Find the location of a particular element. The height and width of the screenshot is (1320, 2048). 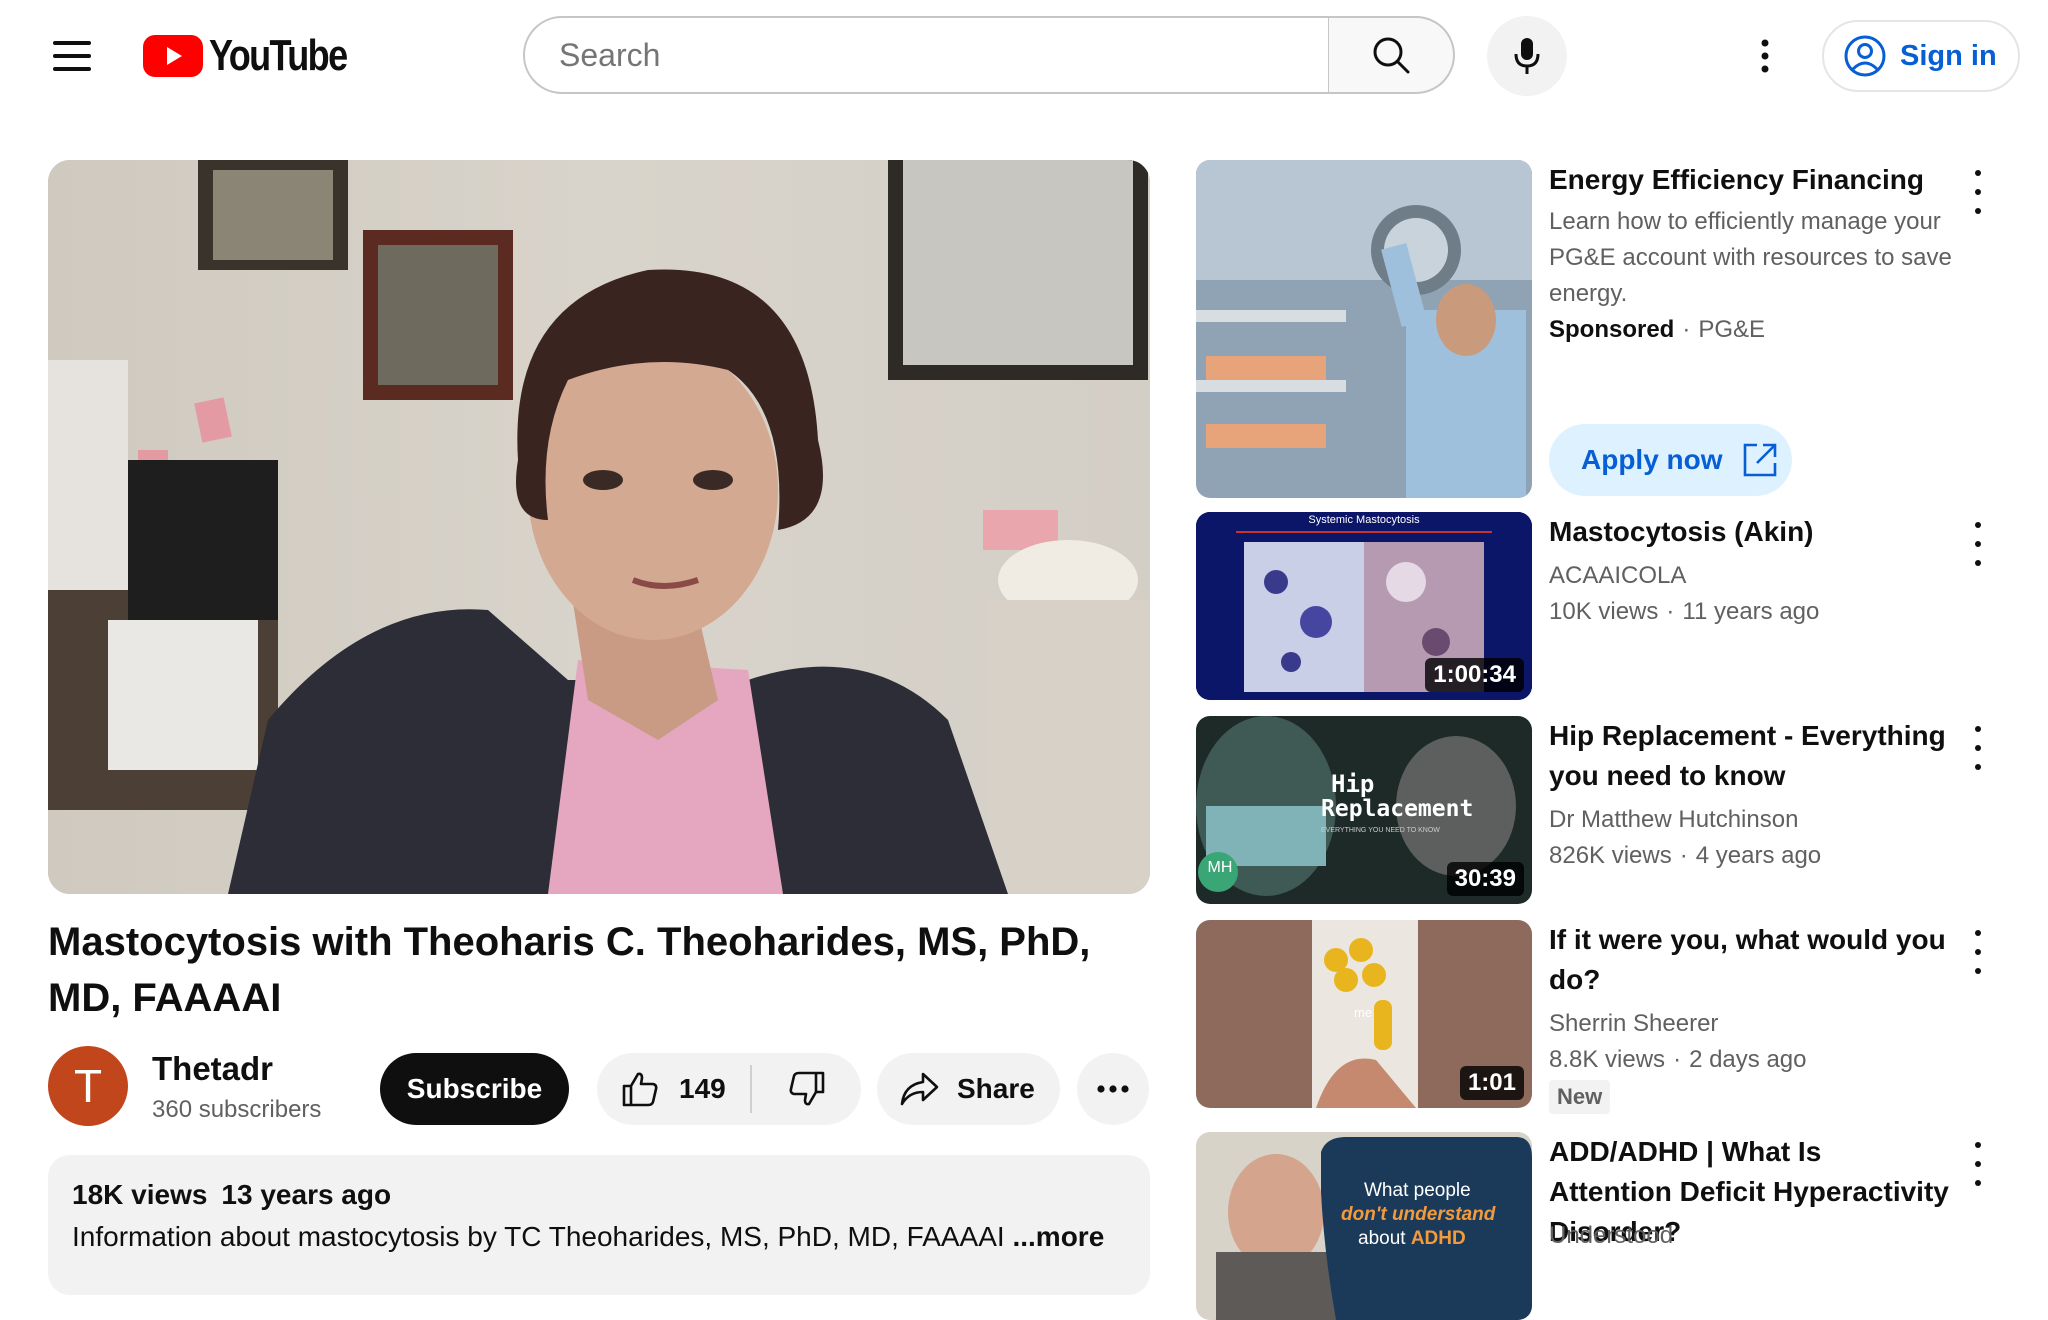

new-badge: New is located at coordinates (1580, 1097).